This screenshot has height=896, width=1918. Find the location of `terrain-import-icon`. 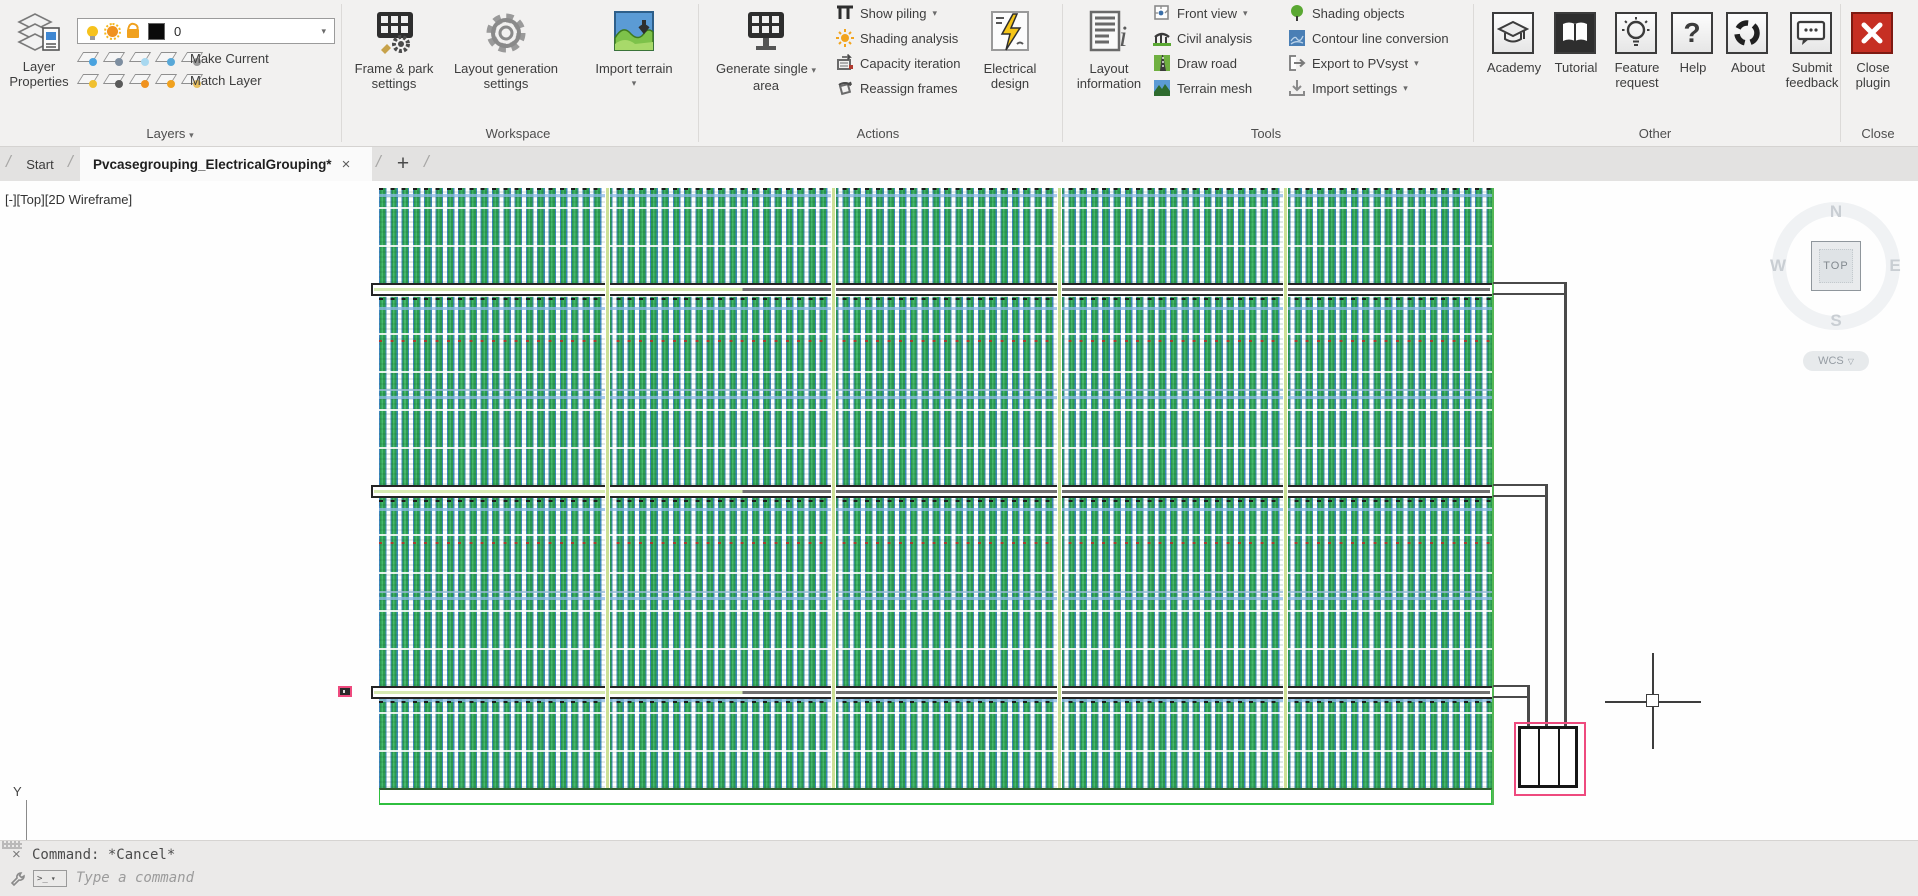

terrain-import-icon is located at coordinates (634, 33).